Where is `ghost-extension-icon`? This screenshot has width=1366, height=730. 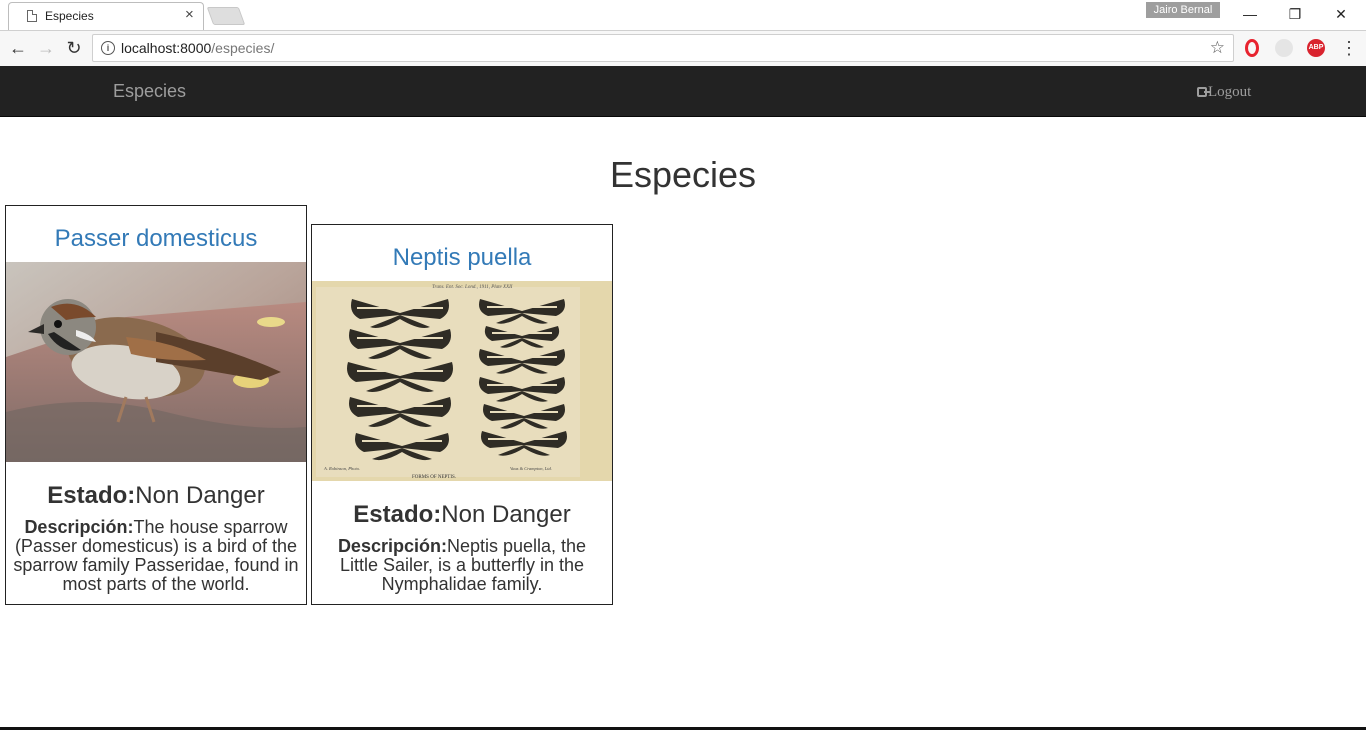 ghost-extension-icon is located at coordinates (1284, 48).